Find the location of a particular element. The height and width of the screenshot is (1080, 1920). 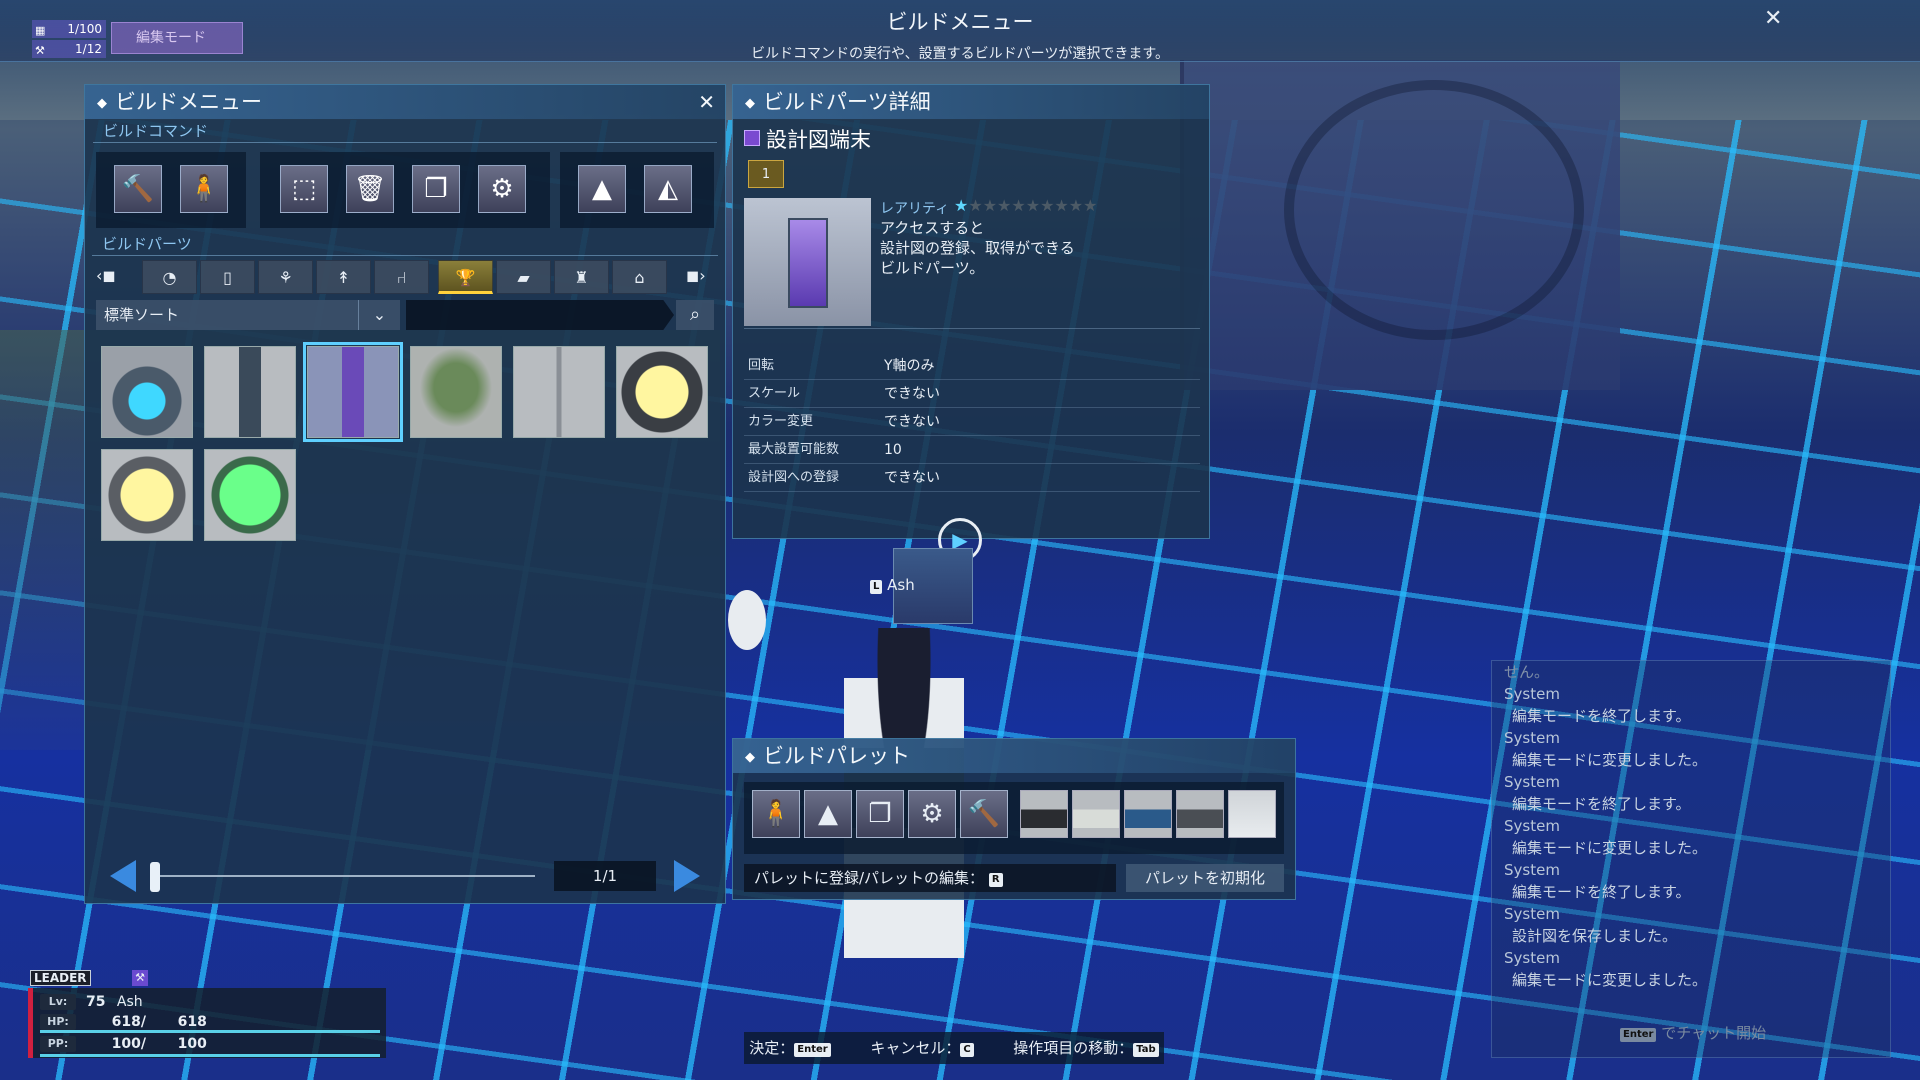

player-tag-name: Ash is located at coordinates (901, 585).